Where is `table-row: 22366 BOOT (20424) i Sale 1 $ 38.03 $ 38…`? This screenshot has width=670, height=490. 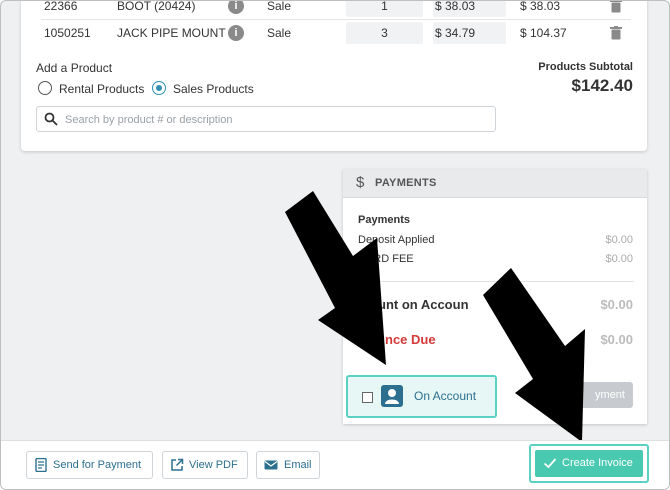
table-row: 22366 BOOT (20424) i Sale 1 $ 38.03 $ 38… is located at coordinates (334, 10).